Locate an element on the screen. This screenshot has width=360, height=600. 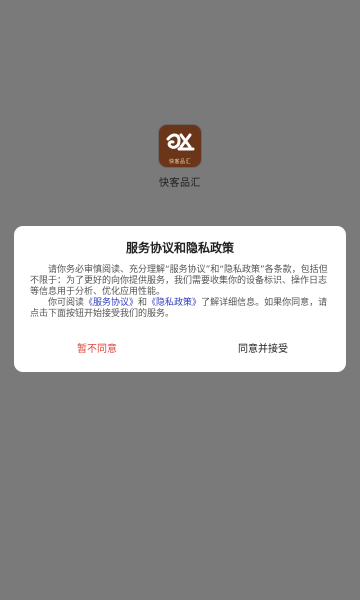
paragraph-2-prefix: 你可阅读 is located at coordinates (66, 303).